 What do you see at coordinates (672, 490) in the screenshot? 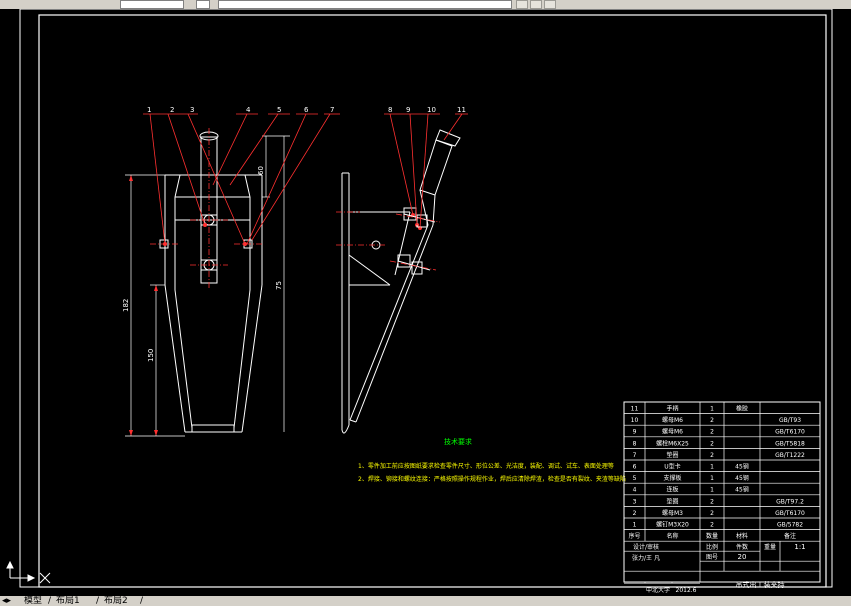
I see `parts-list-cell: 连板` at bounding box center [672, 490].